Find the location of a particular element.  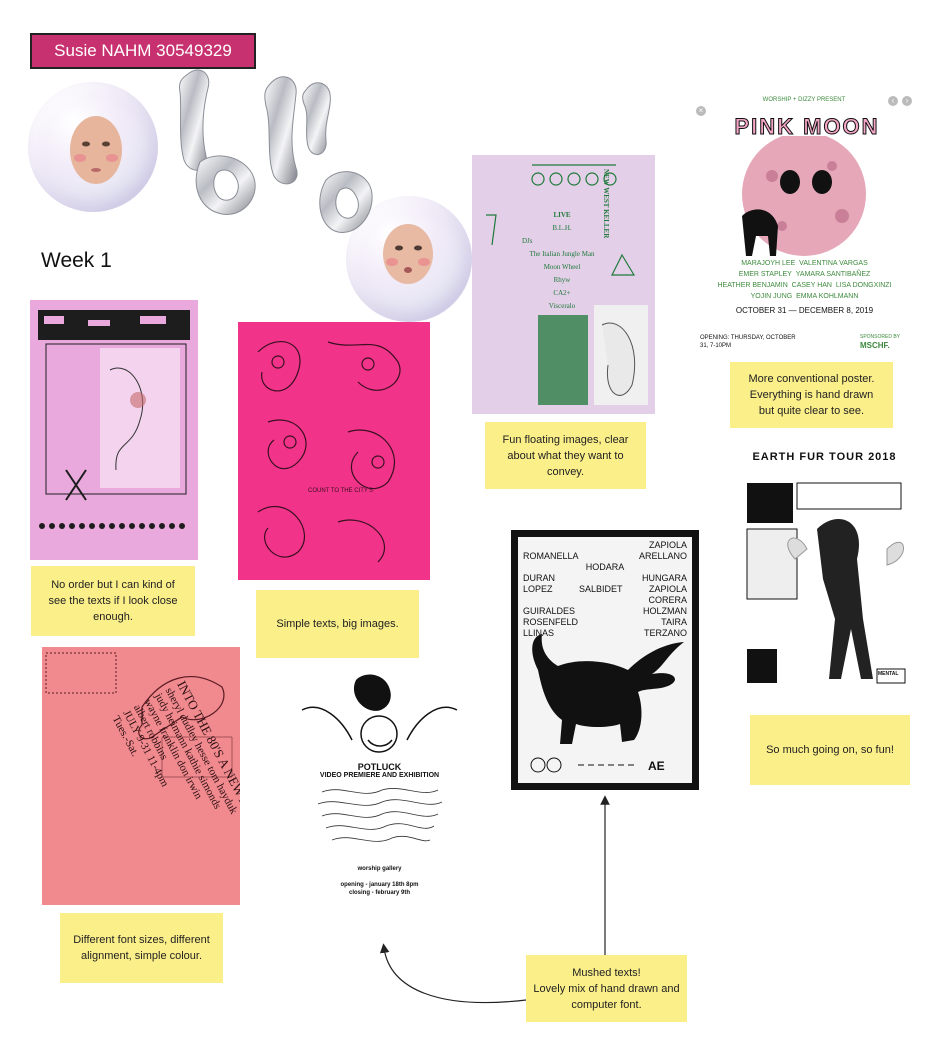

flyer-dj-1: The Italian Jungle Man is located at coordinates (562, 254).